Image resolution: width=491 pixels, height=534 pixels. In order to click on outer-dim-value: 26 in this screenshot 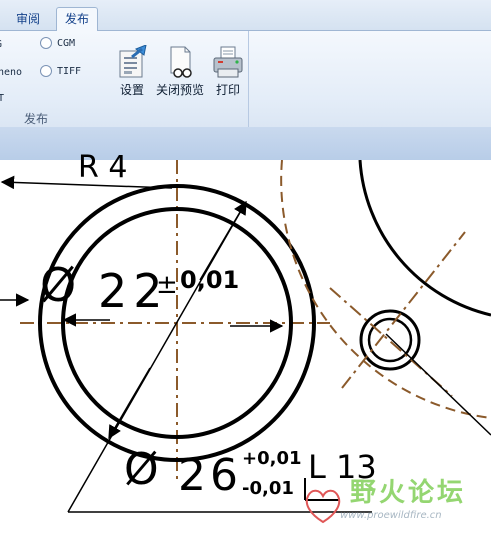, I will do `click(210, 475)`.